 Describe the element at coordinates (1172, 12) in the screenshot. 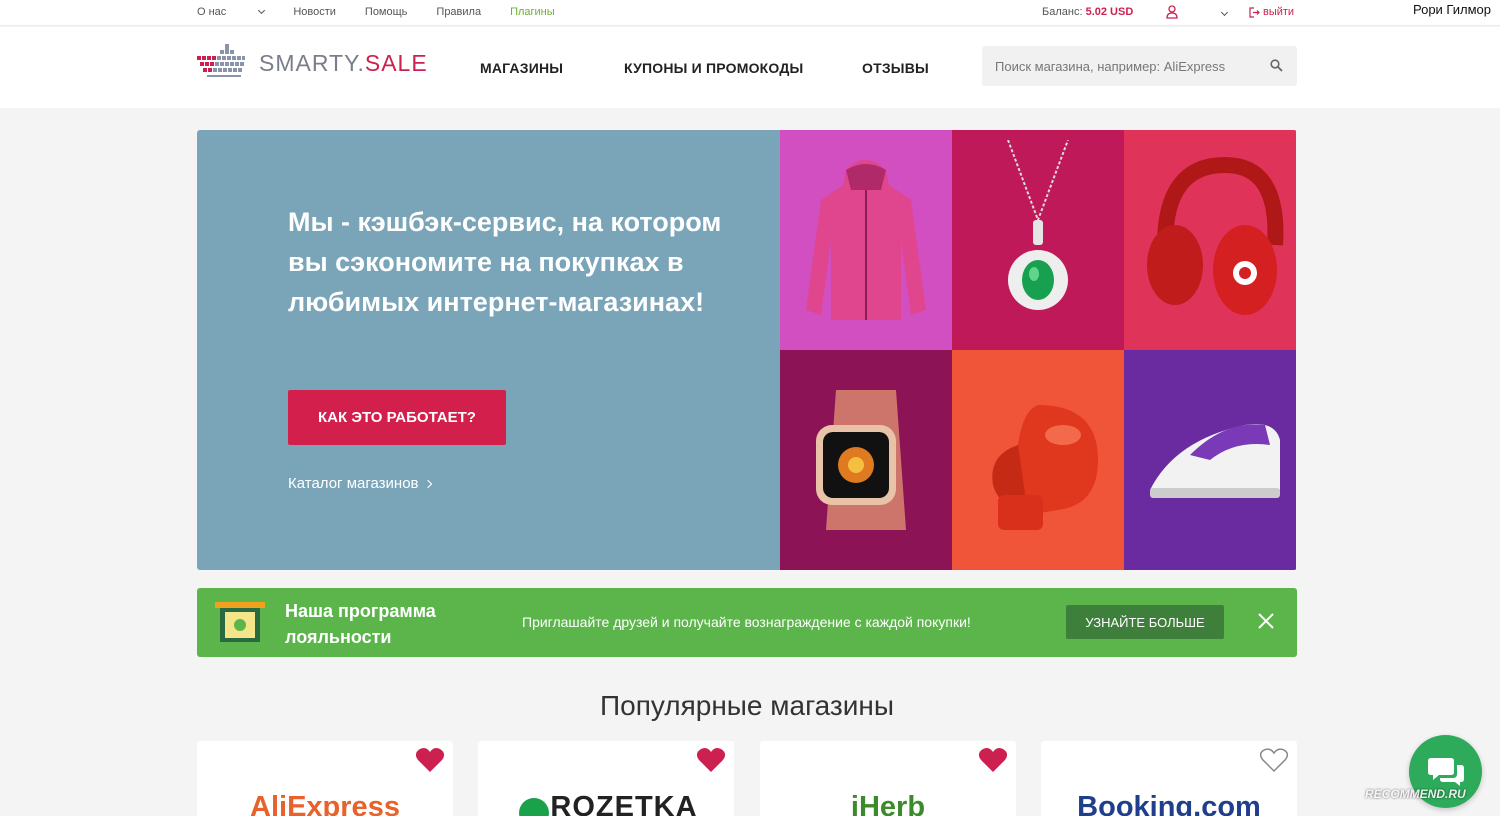

I see `user-icon` at that location.